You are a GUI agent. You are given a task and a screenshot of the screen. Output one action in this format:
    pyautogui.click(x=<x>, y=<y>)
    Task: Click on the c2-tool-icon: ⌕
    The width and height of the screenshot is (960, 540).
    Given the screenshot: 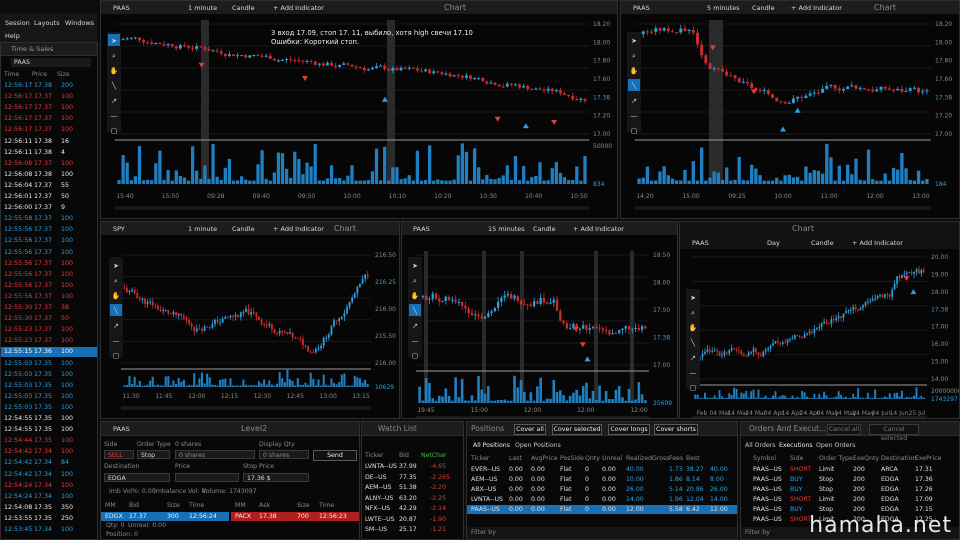 What is the action you would take?
    pyautogui.click(x=634, y=56)
    